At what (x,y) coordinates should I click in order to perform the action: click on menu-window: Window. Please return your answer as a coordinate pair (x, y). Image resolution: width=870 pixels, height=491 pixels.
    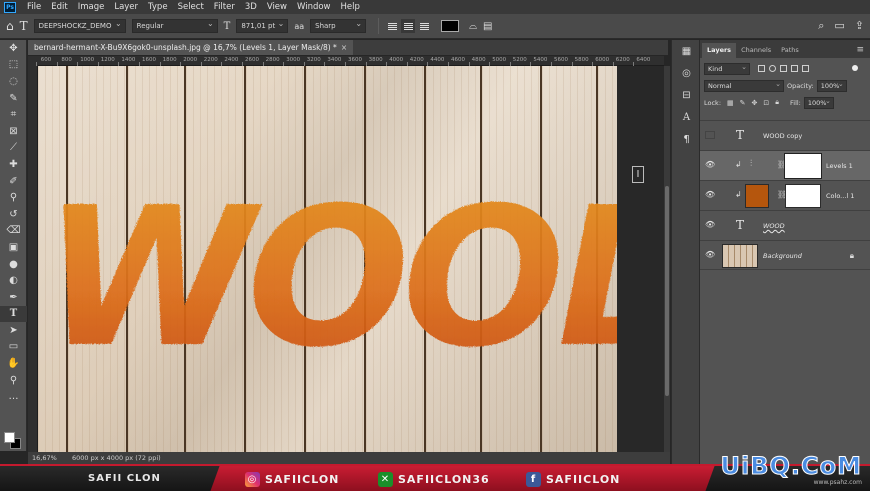
    Looking at the image, I should click on (314, 7).